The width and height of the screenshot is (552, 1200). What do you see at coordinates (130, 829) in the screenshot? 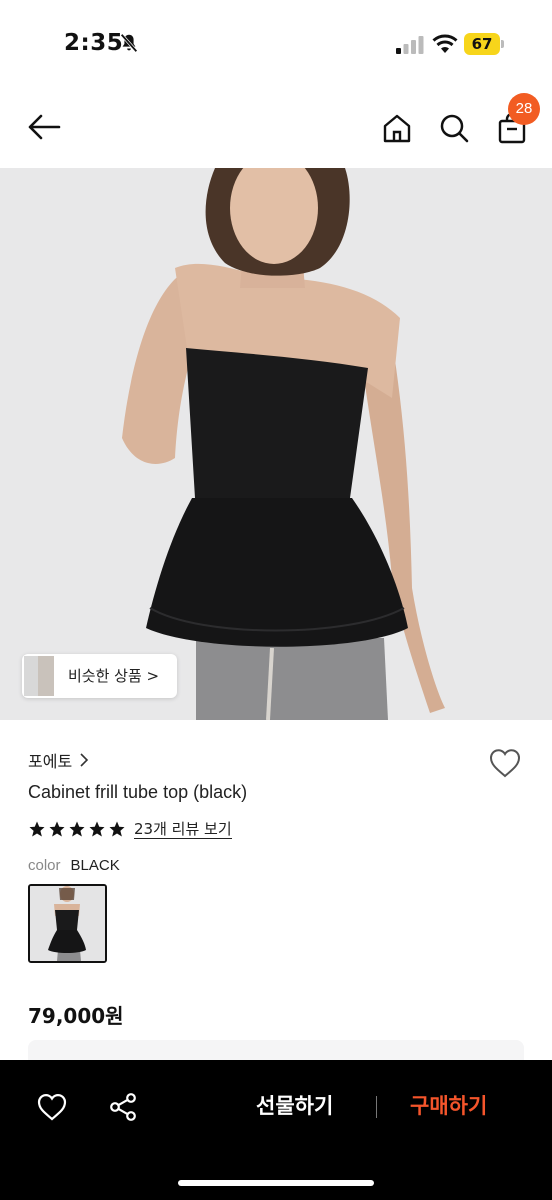
I see `rating-row: 23개 리뷰 보기` at bounding box center [130, 829].